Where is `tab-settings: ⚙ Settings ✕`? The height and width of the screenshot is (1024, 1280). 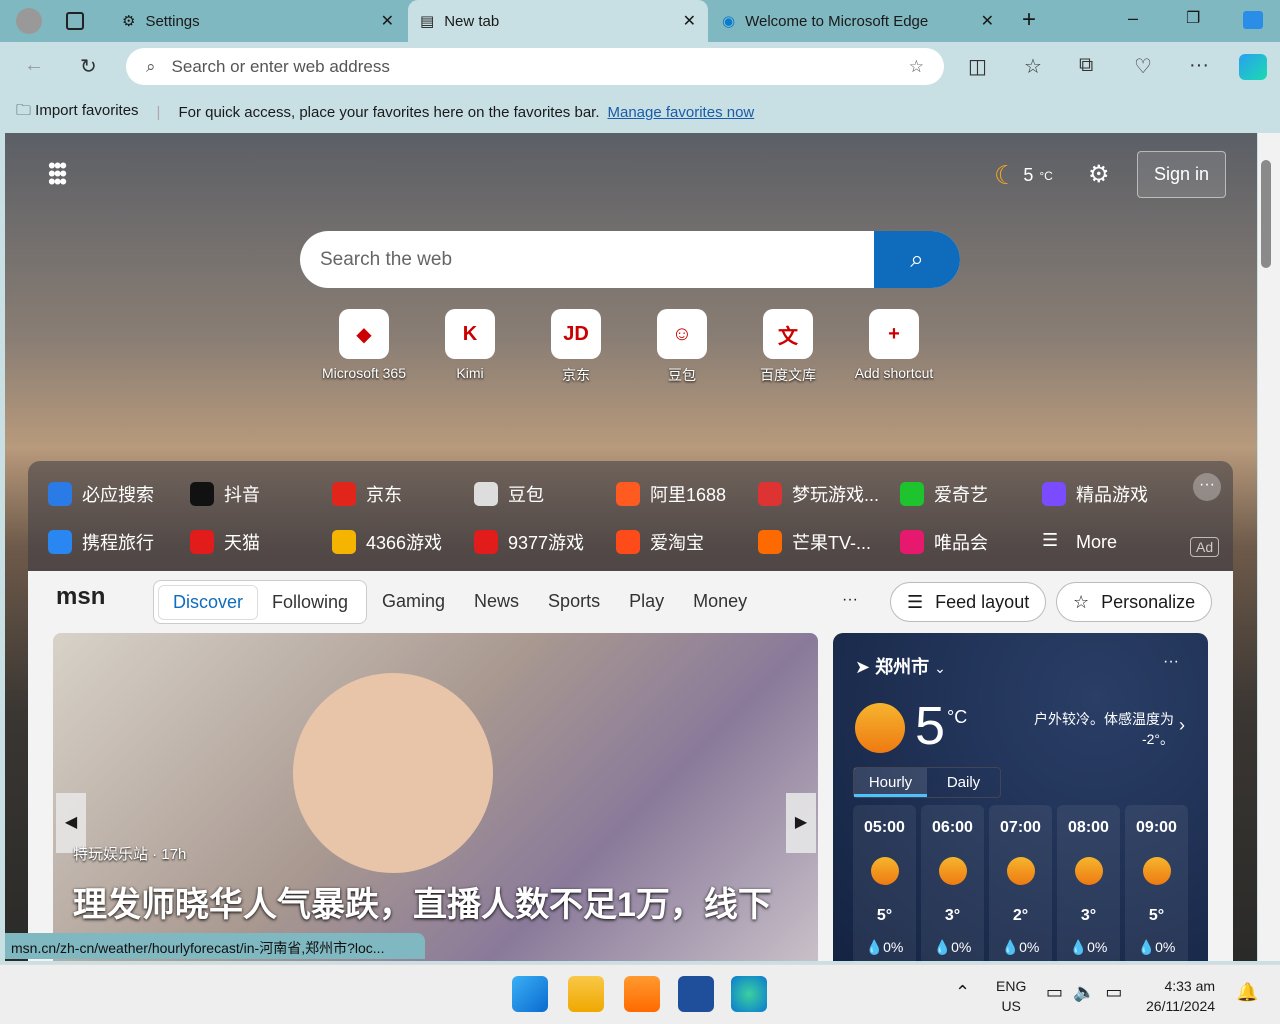
tab-settings: ⚙ Settings ✕ is located at coordinates (258, 21).